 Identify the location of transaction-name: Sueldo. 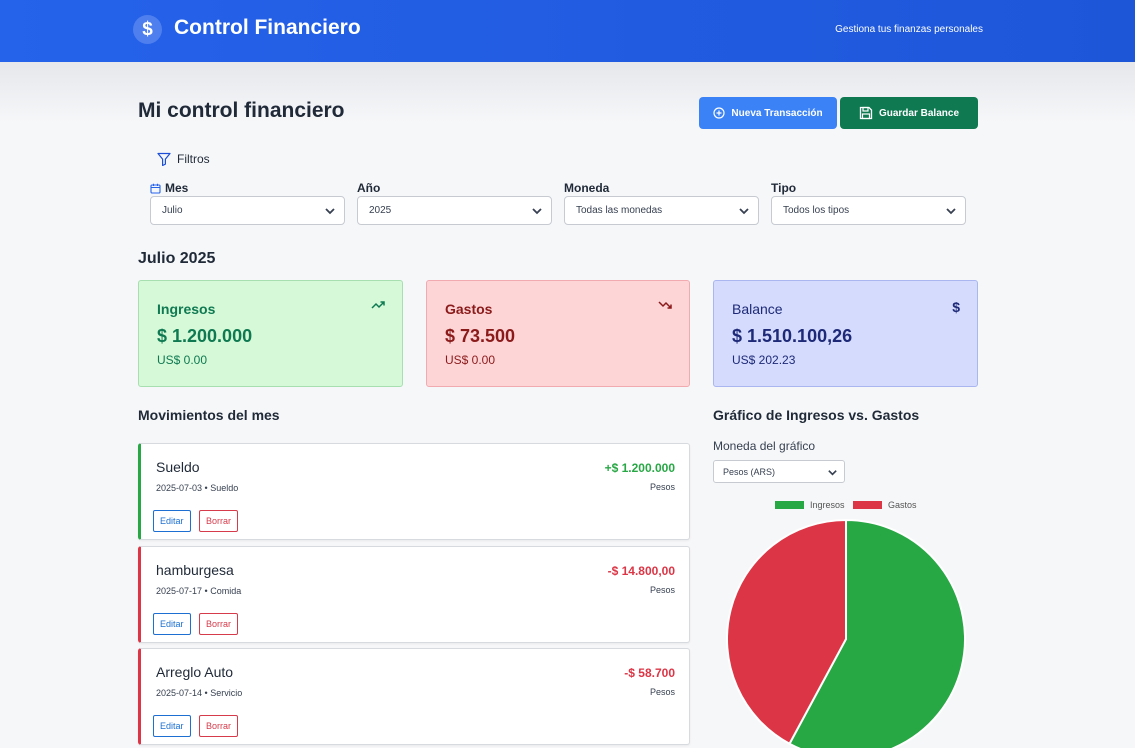
(178, 467).